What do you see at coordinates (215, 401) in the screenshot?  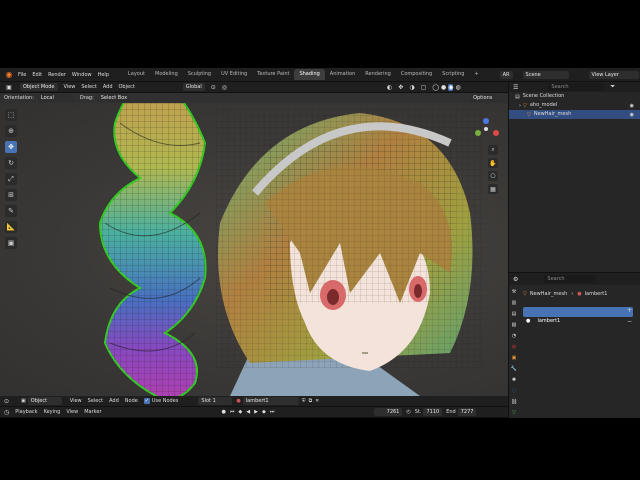 I see `slot-dropdown: Slot 1` at bounding box center [215, 401].